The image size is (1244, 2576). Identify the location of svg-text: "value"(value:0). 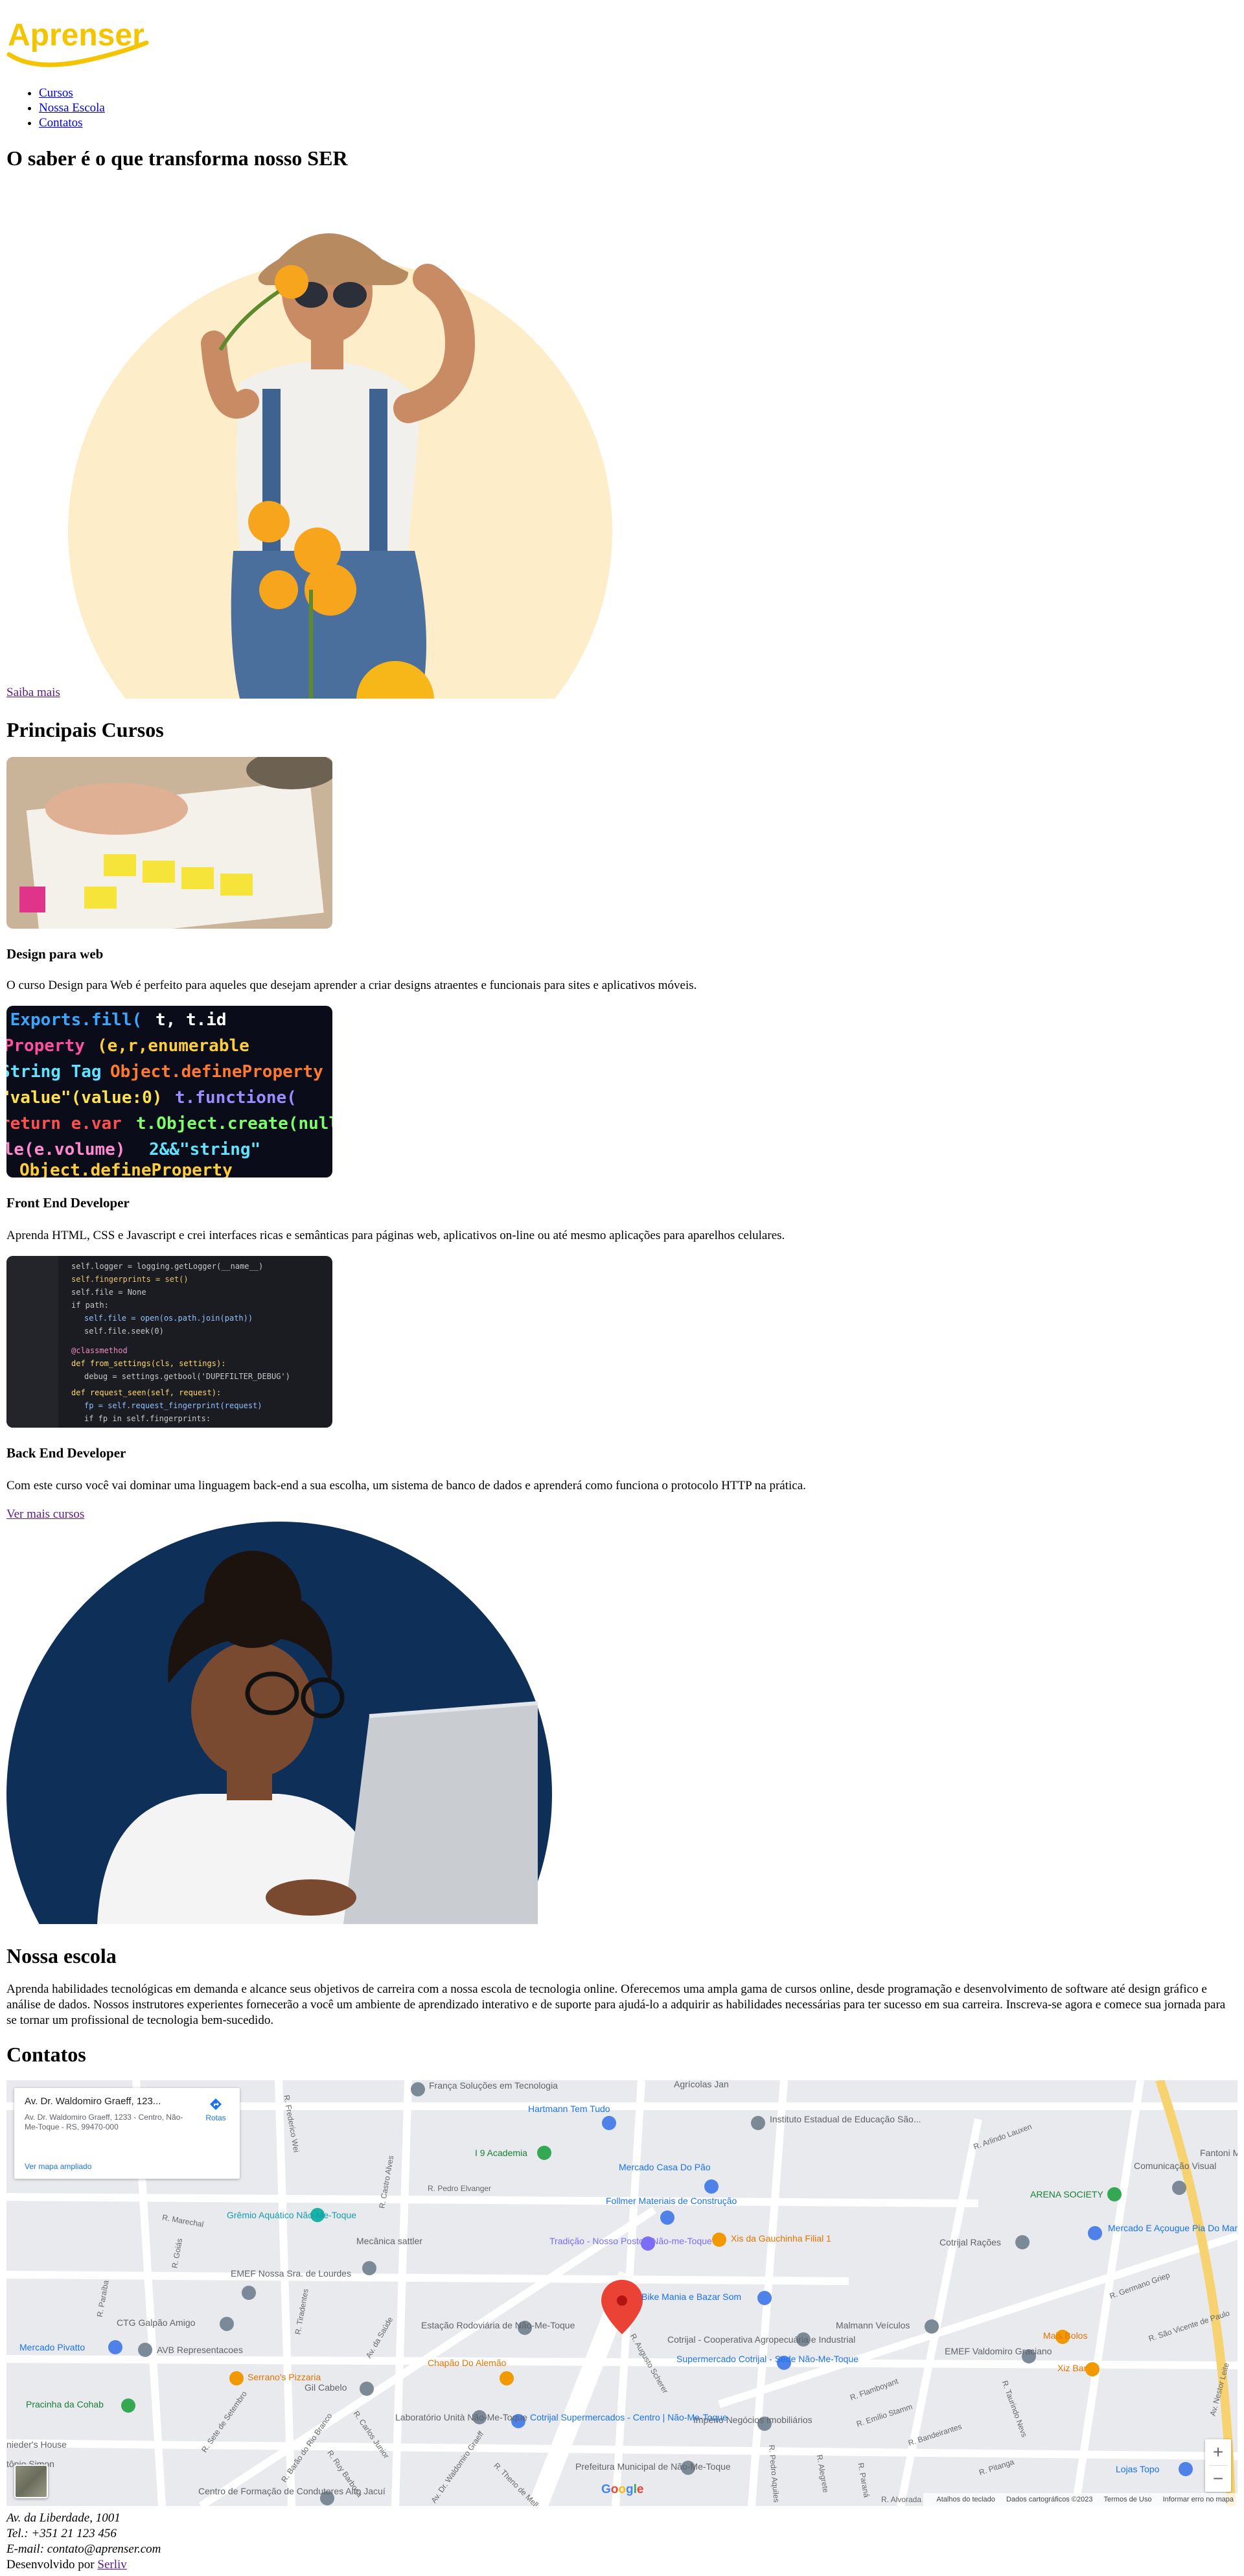
(84, 1098).